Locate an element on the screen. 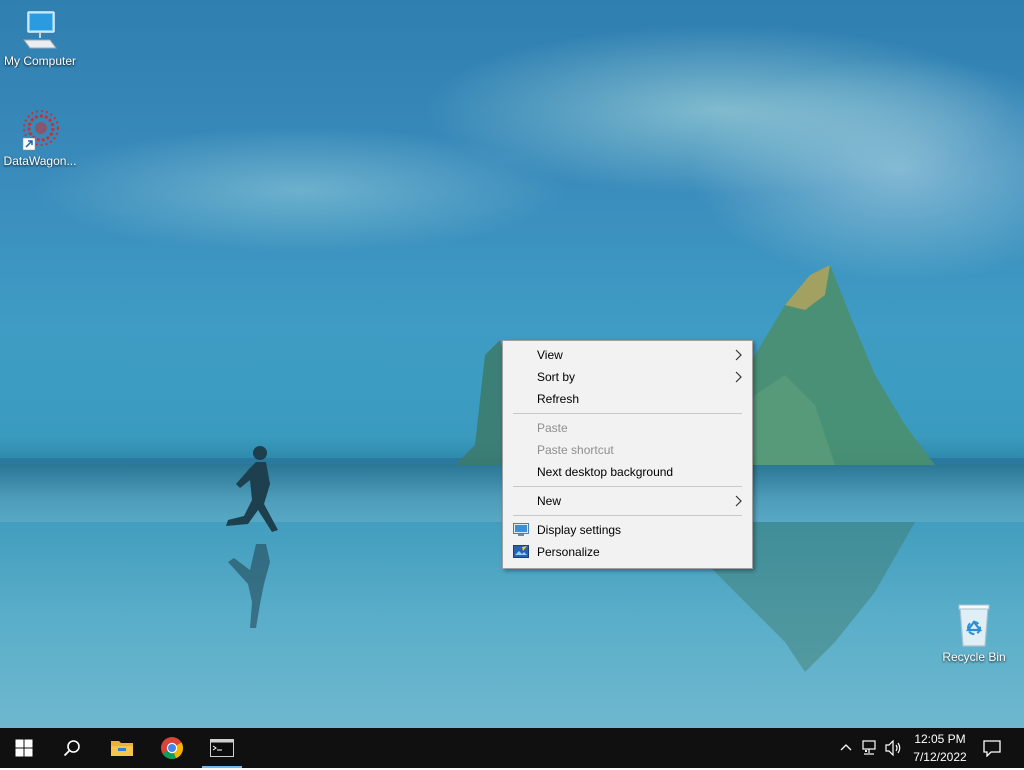 This screenshot has width=1024, height=770. menu-item-view: View is located at coordinates (627, 355).